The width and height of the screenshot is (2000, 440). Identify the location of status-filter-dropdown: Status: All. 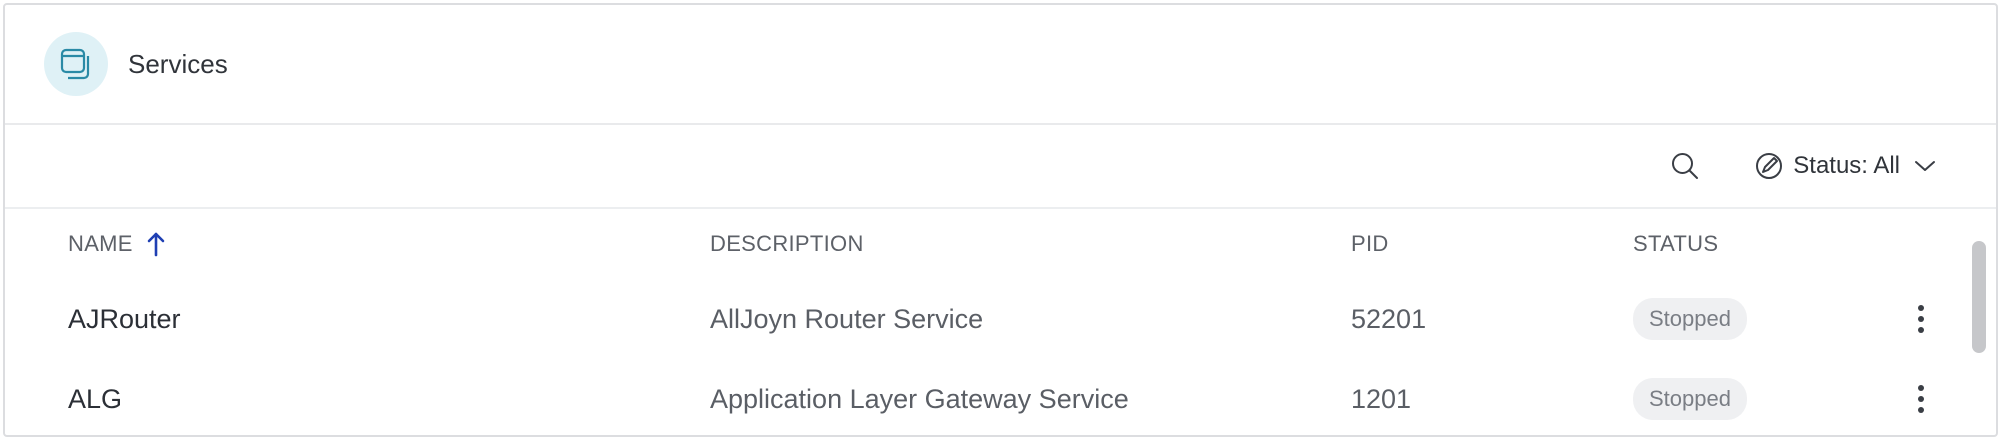
(1845, 166).